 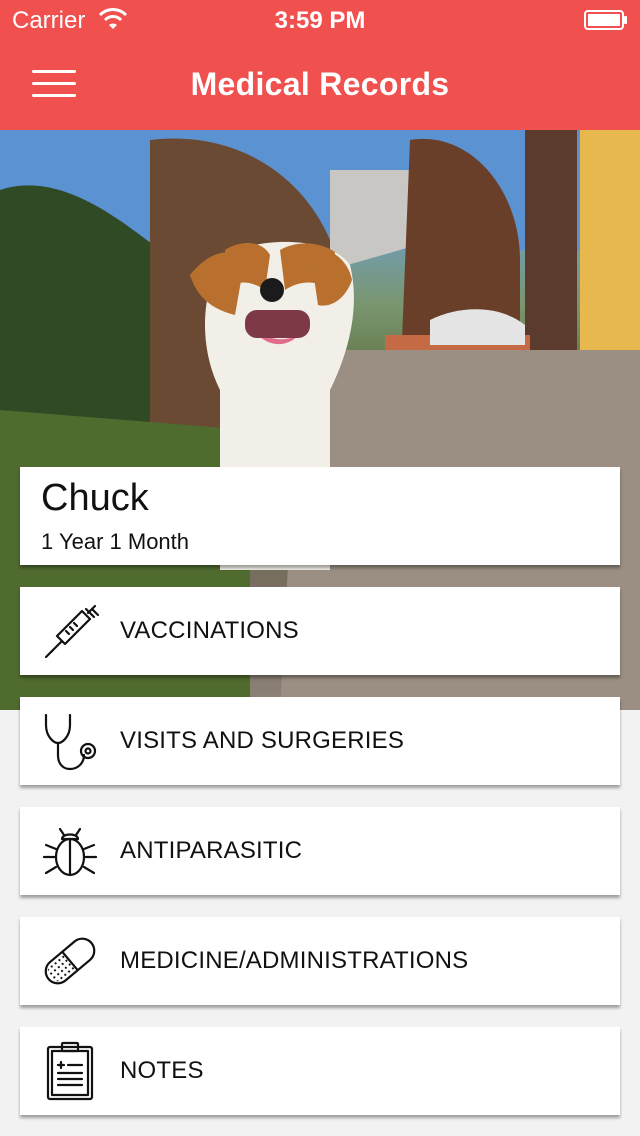 I want to click on menu-item-vaccinations: VACCINATIONS, so click(x=320, y=631).